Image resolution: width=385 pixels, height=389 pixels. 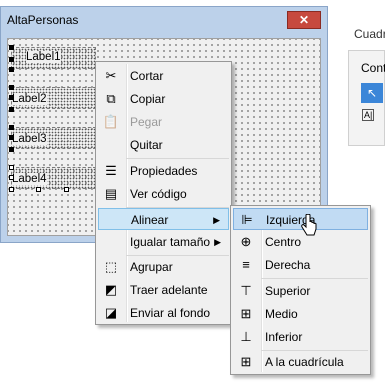 I want to click on align-bottom-icon: ⊥, so click(x=246, y=336).